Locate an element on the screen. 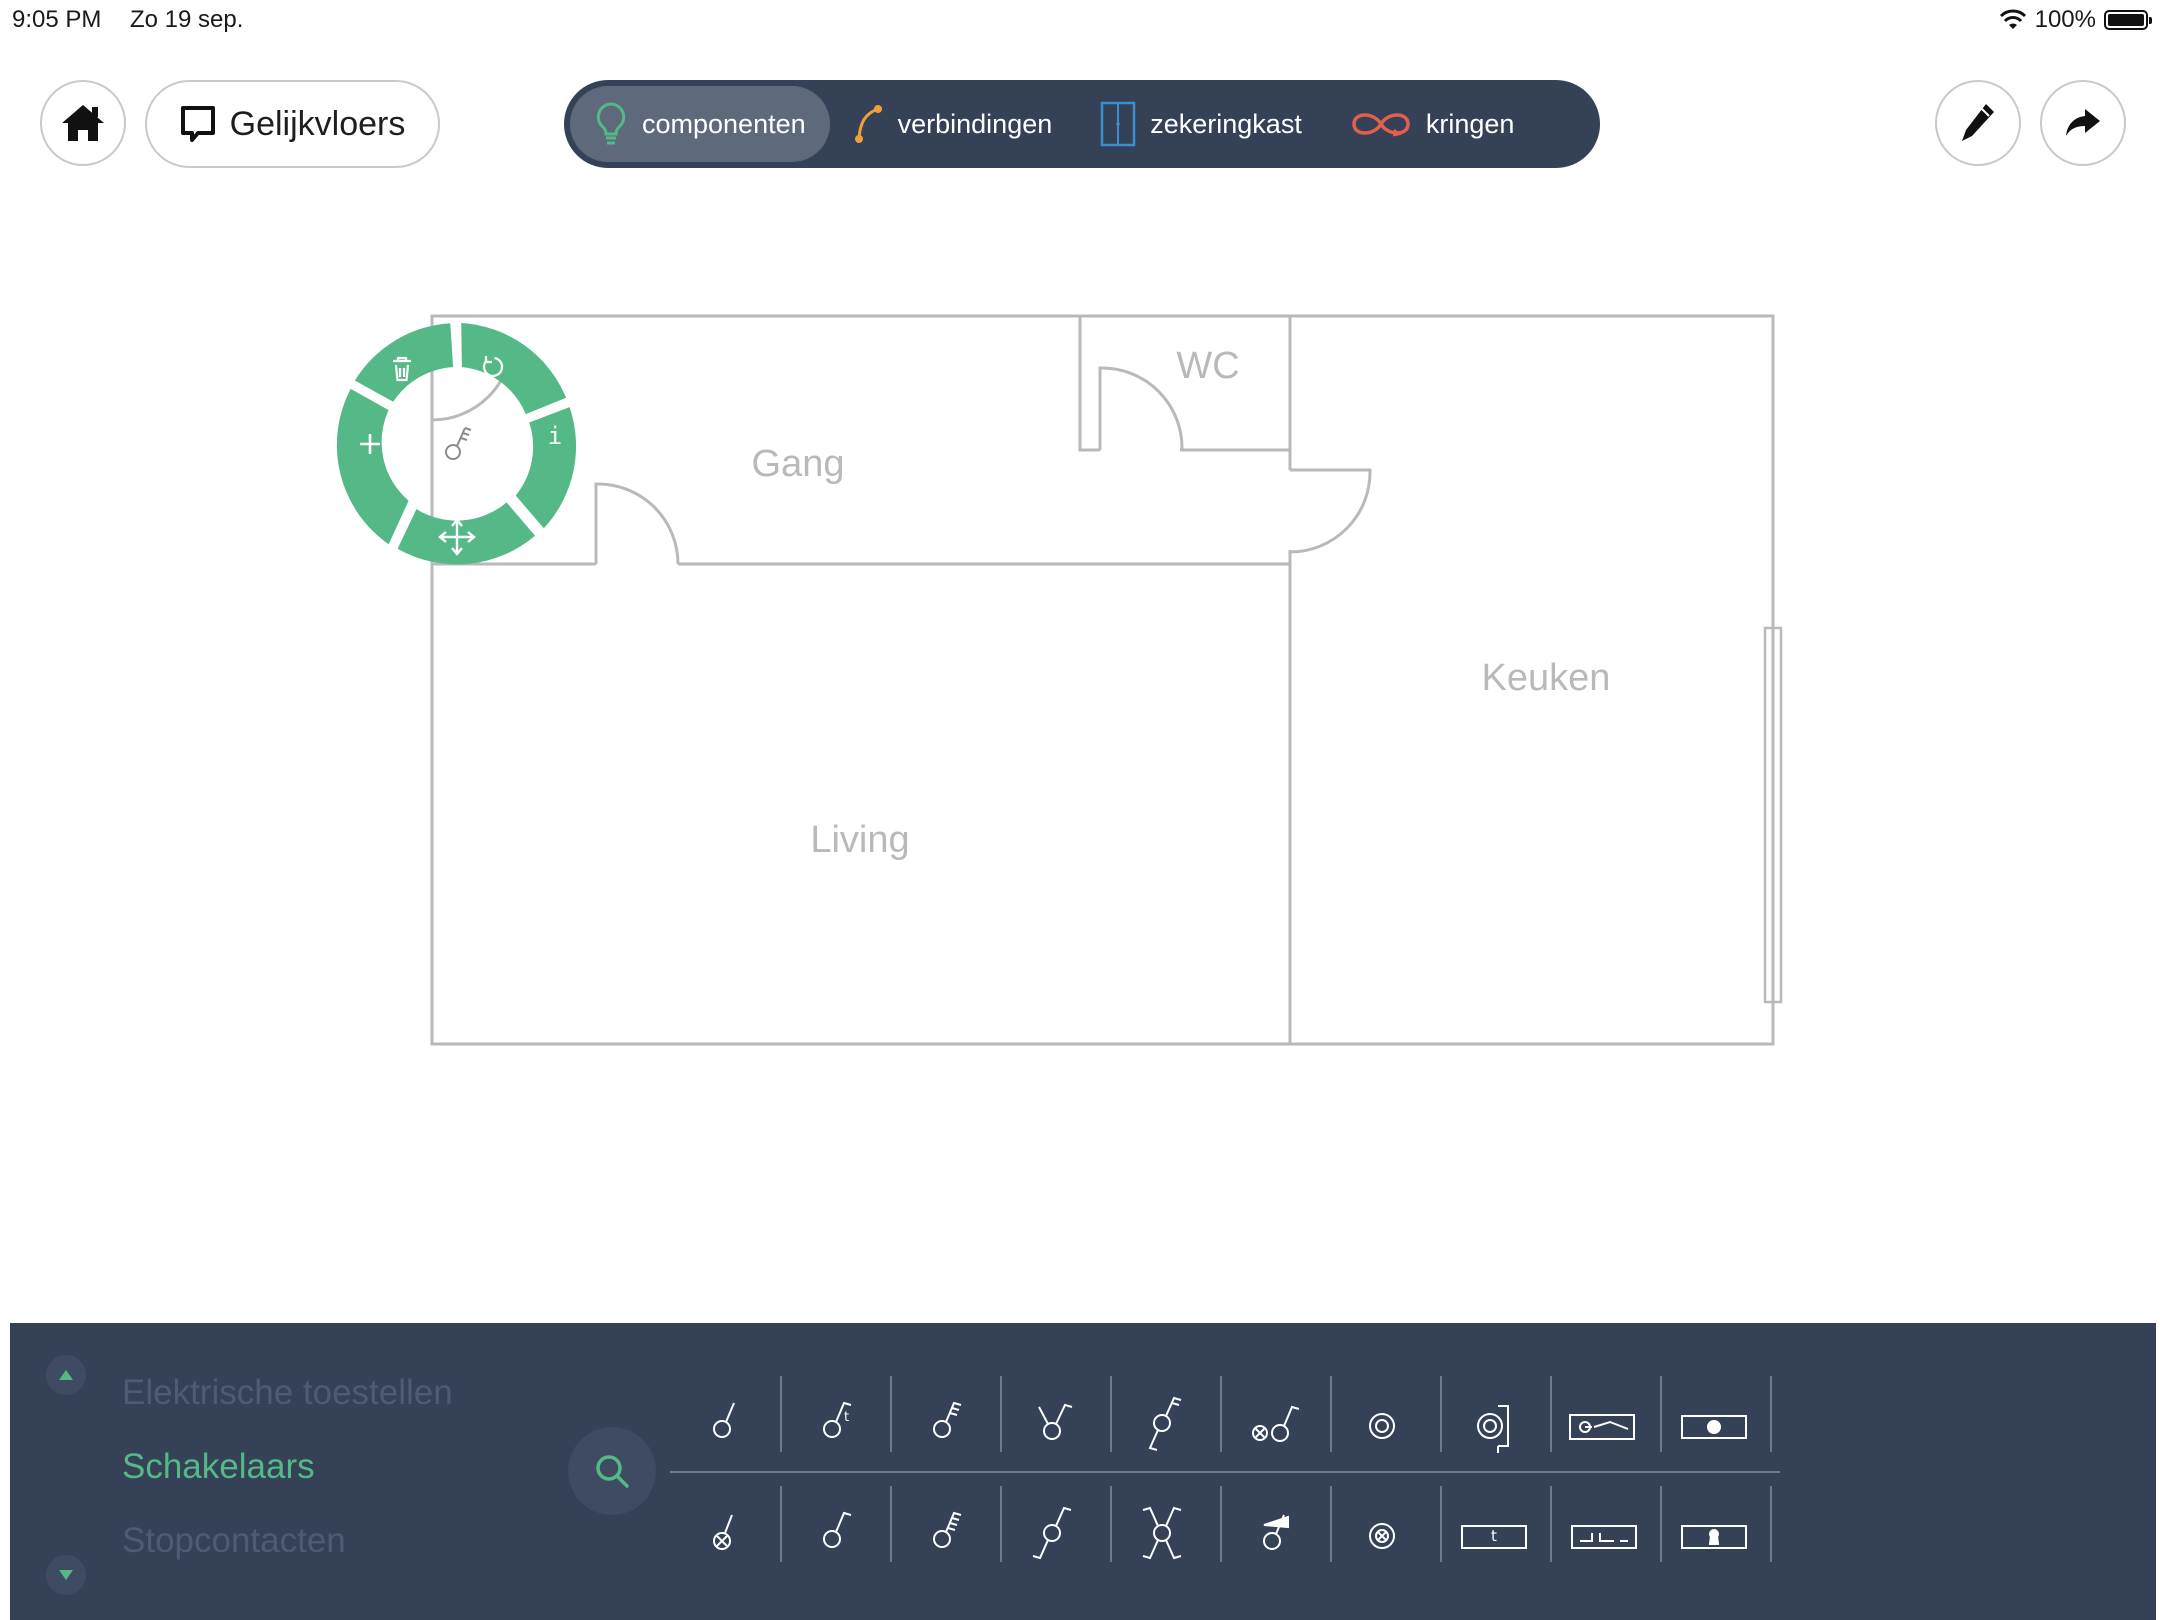 This screenshot has height=1620, width=2160. room-label-keuken: Keuken is located at coordinates (1546, 678).